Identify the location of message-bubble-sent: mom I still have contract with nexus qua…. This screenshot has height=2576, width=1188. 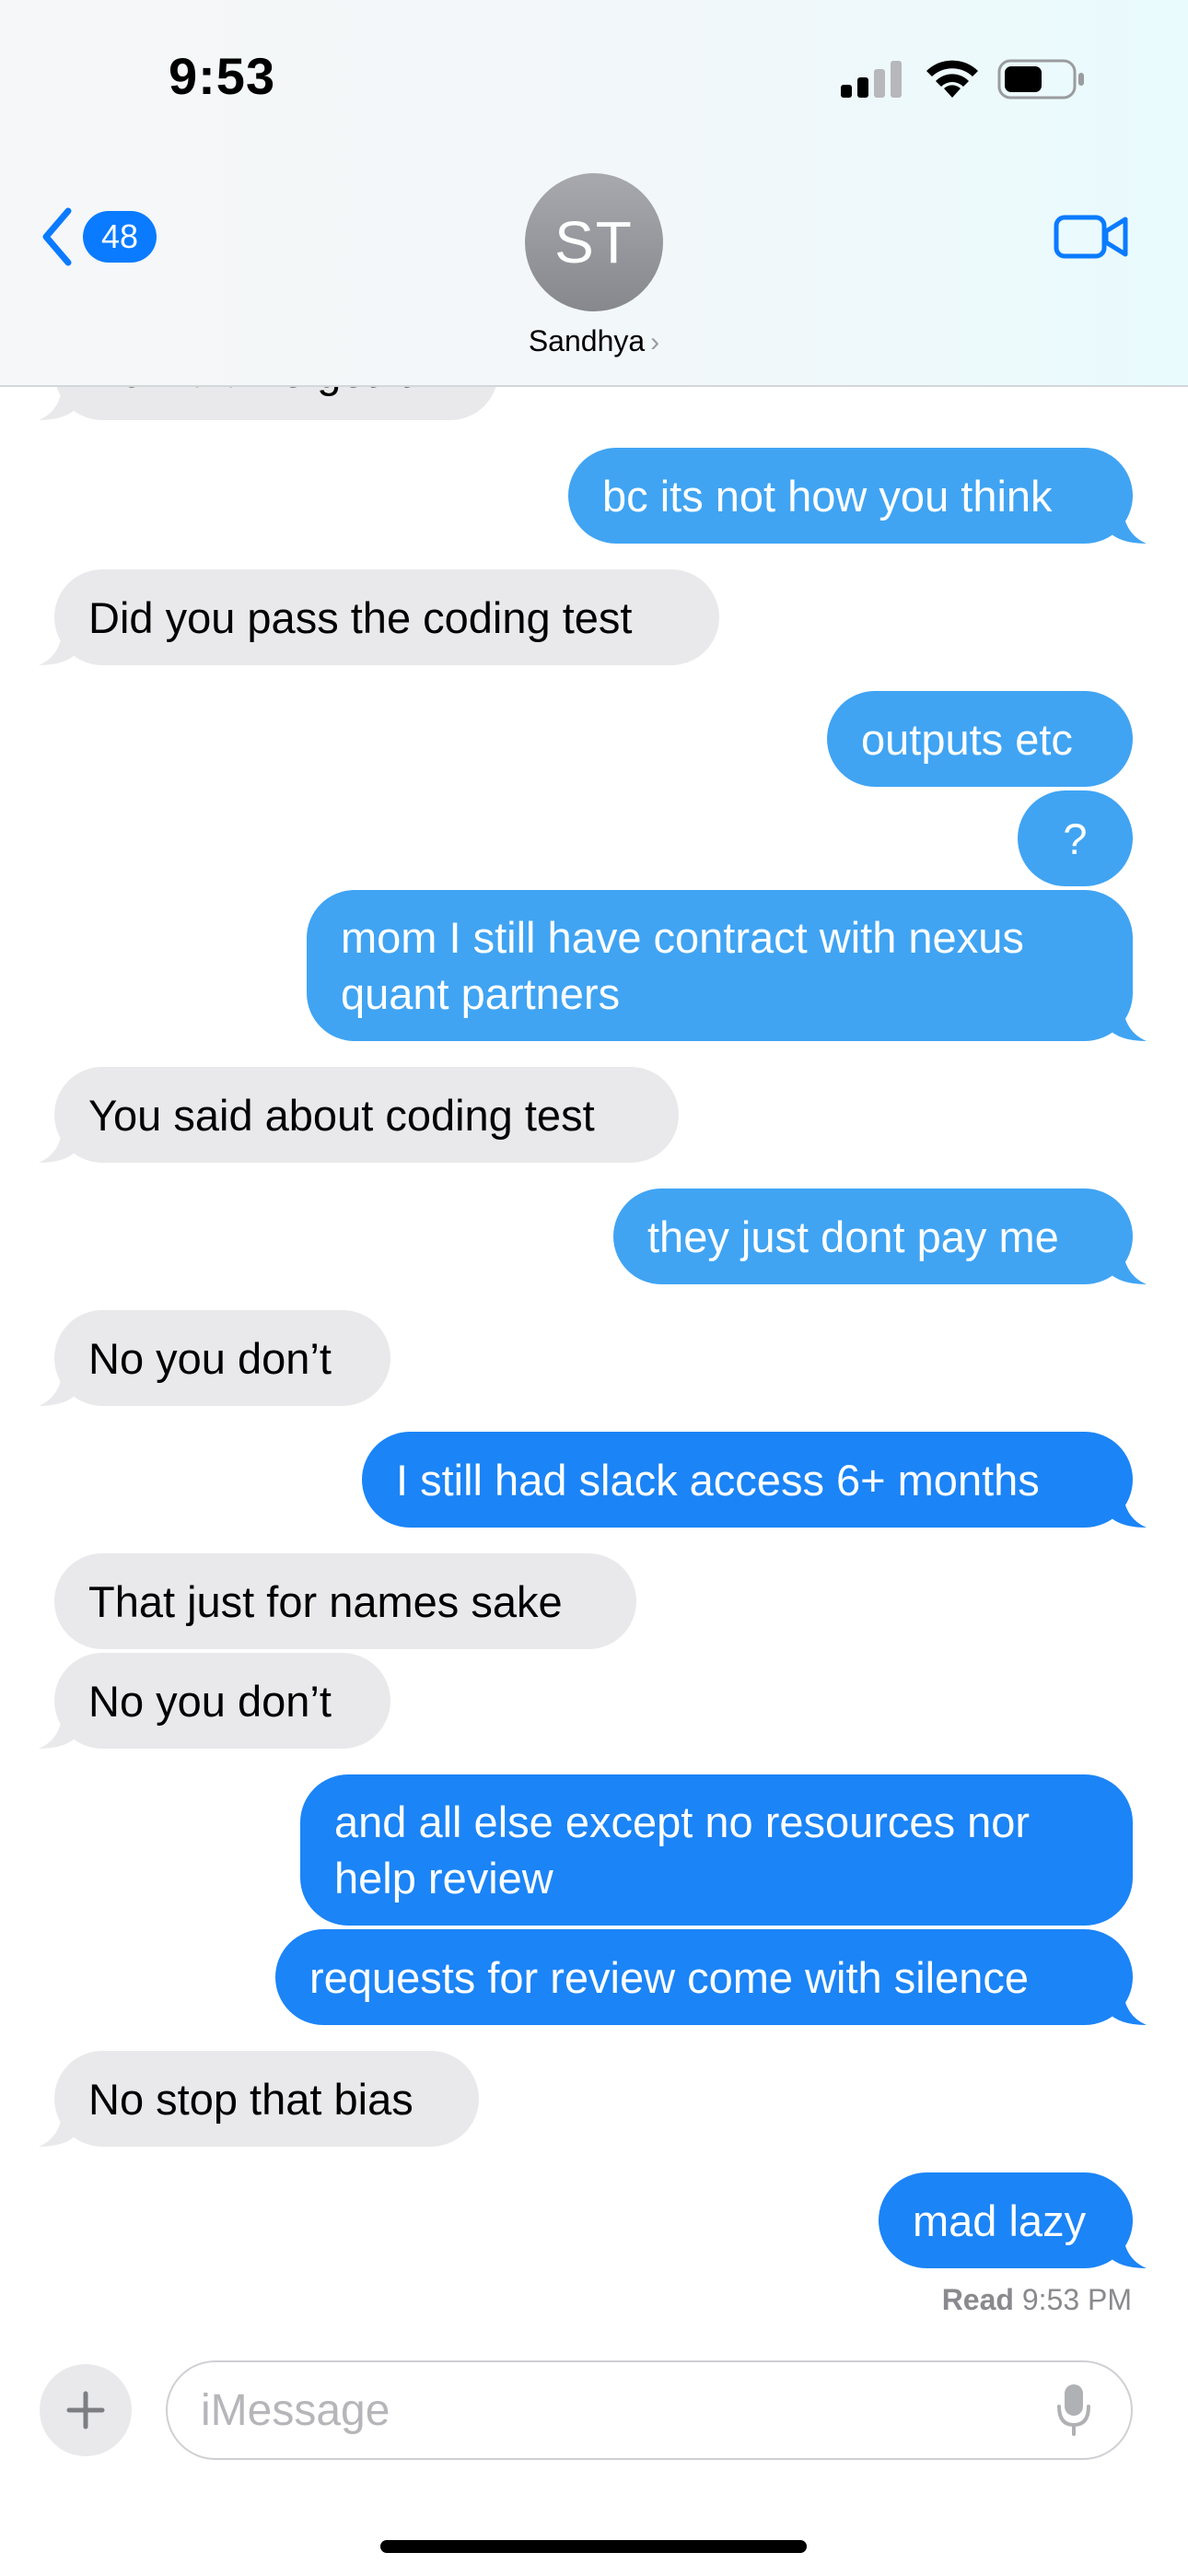
(720, 965).